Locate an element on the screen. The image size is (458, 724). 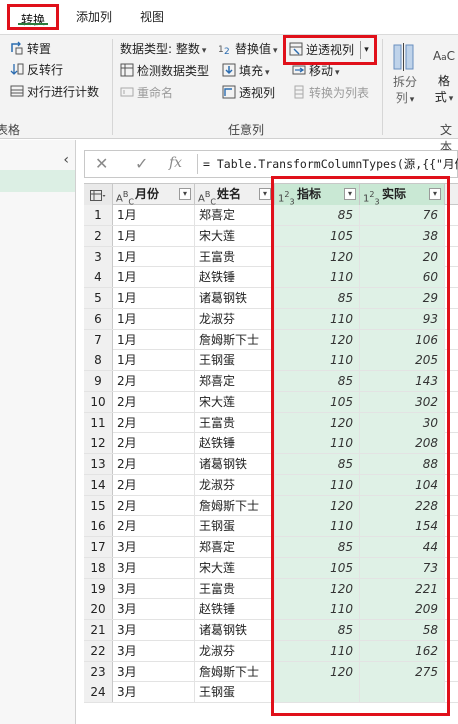
row-number: 10 is located at coordinates (98, 401).